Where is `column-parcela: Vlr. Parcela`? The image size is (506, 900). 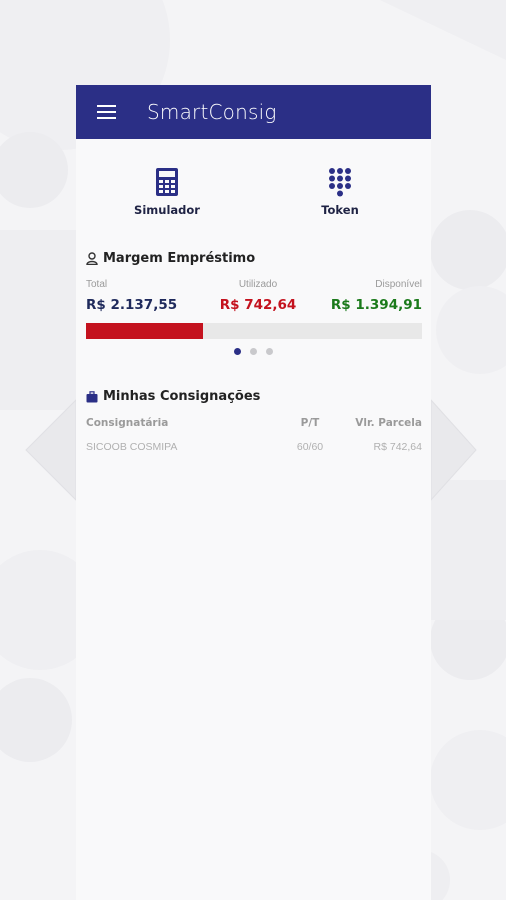
column-parcela: Vlr. Parcela is located at coordinates (388, 423).